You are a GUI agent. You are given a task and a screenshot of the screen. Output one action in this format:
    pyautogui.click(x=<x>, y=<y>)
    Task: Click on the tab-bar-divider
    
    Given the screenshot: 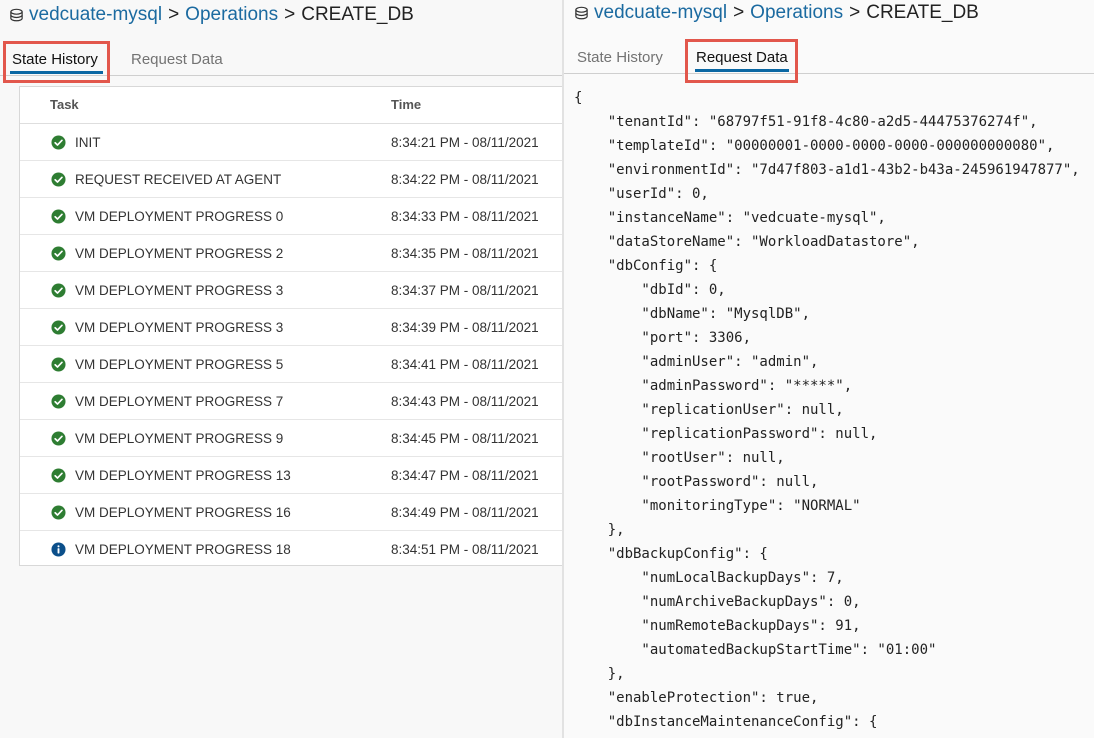 What is the action you would take?
    pyautogui.click(x=829, y=73)
    